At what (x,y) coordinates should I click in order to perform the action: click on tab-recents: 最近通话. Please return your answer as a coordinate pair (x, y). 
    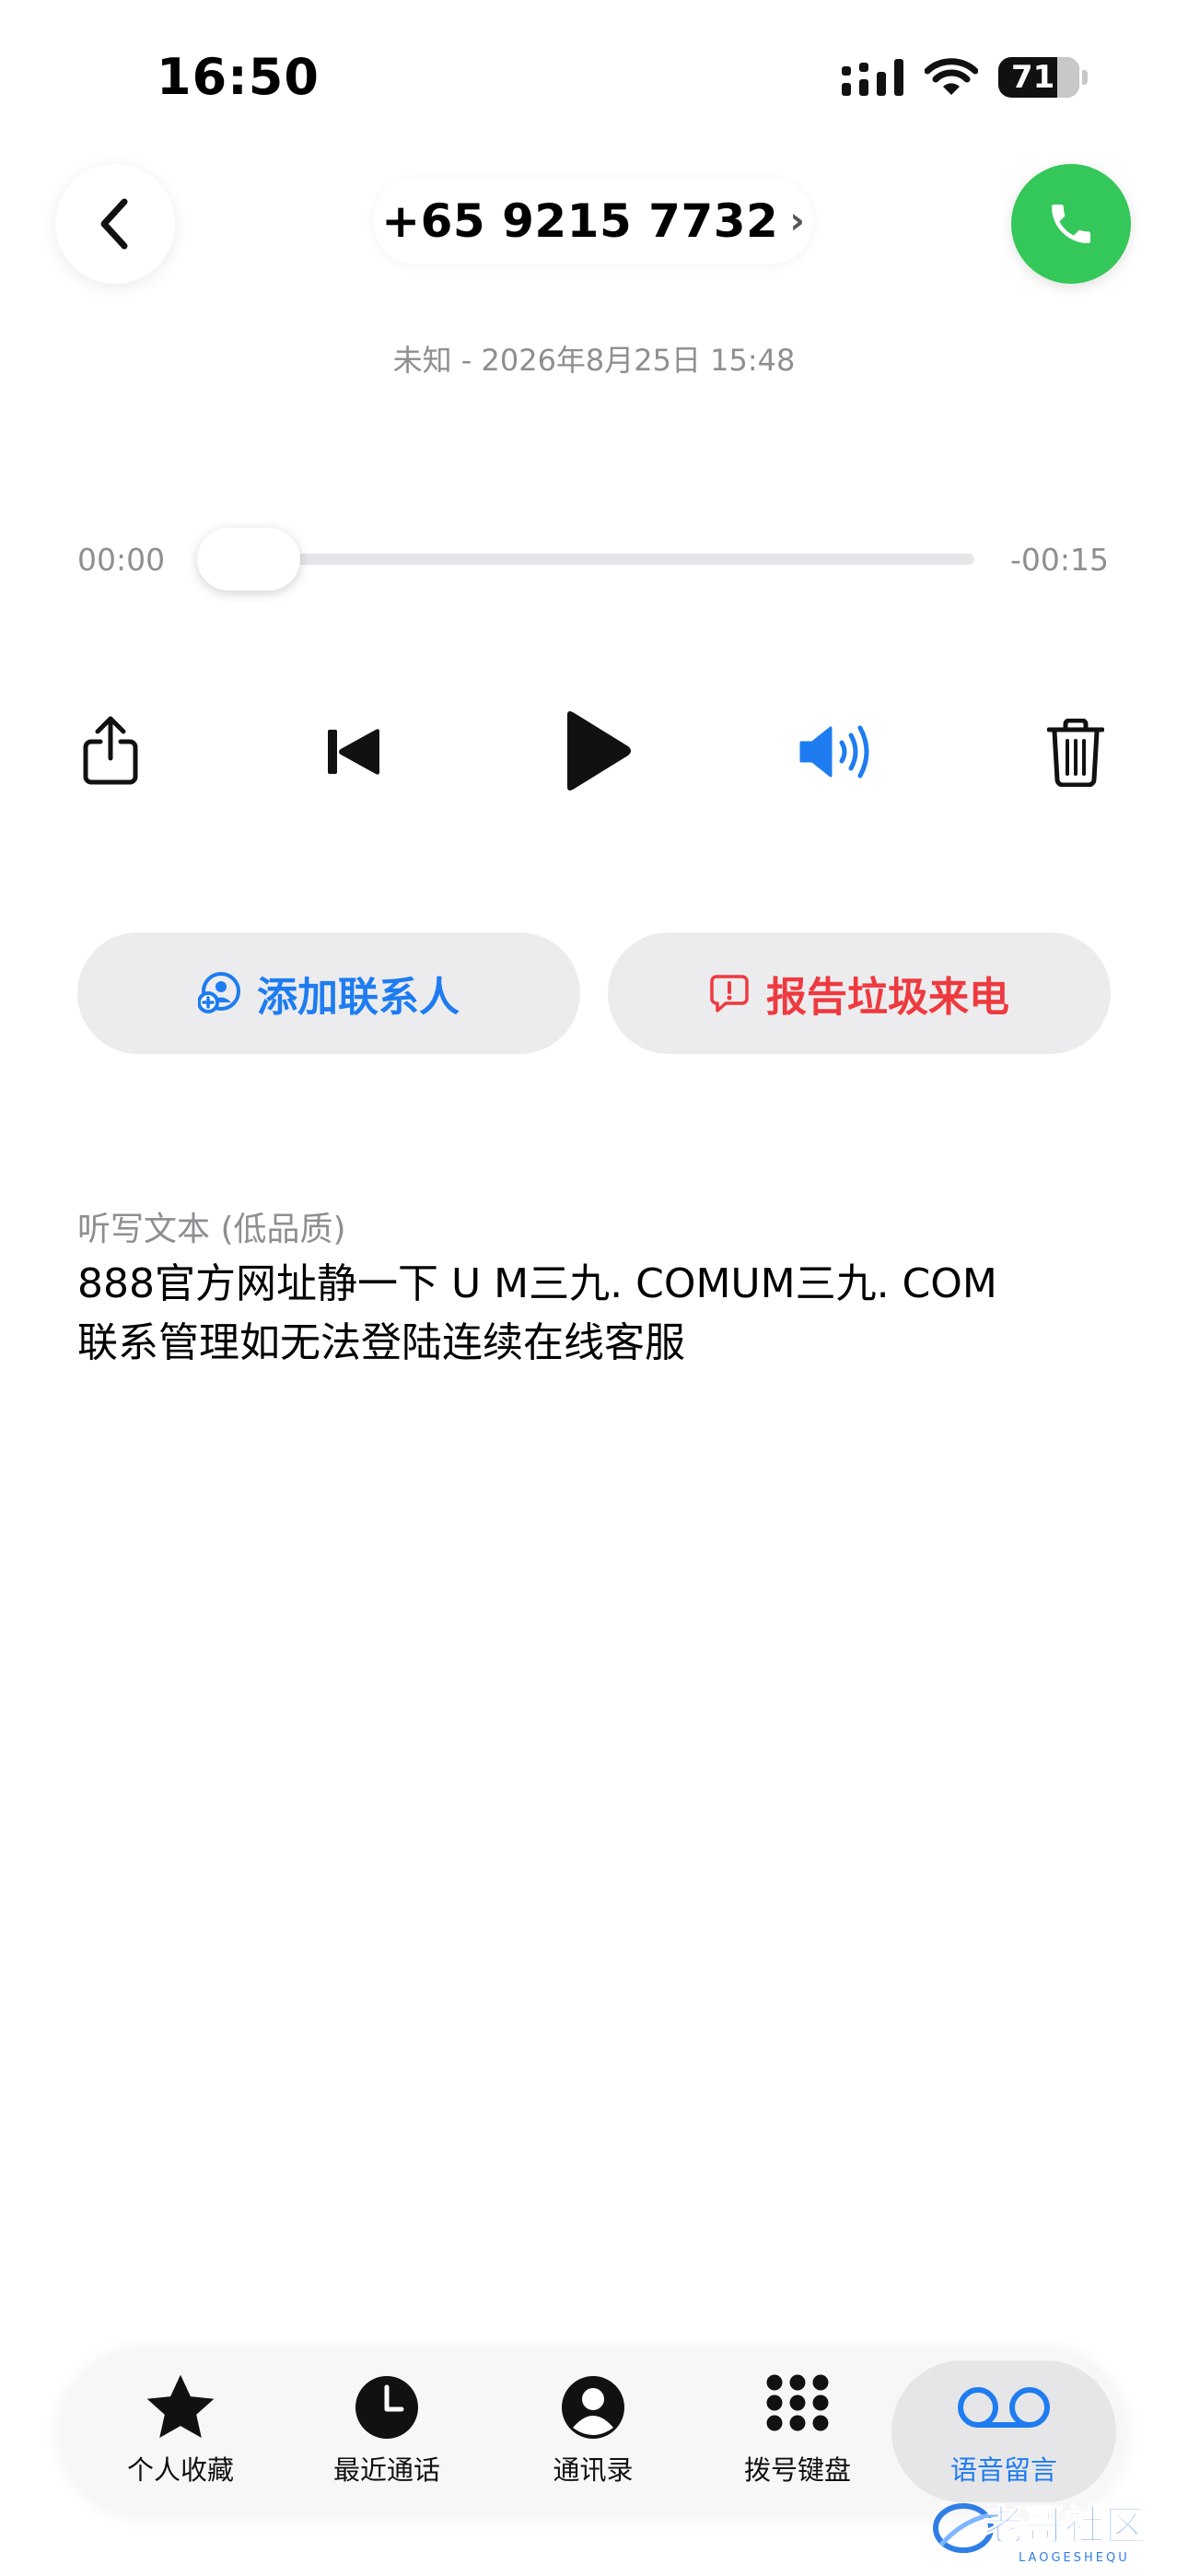
    Looking at the image, I should click on (386, 2431).